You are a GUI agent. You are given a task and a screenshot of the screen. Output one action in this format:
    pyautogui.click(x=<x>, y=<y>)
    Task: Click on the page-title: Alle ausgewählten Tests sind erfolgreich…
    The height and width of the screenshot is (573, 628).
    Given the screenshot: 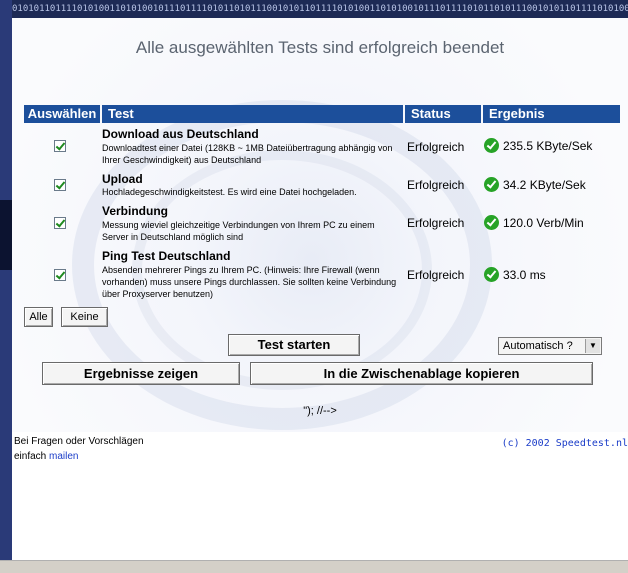 What is the action you would take?
    pyautogui.click(x=320, y=47)
    